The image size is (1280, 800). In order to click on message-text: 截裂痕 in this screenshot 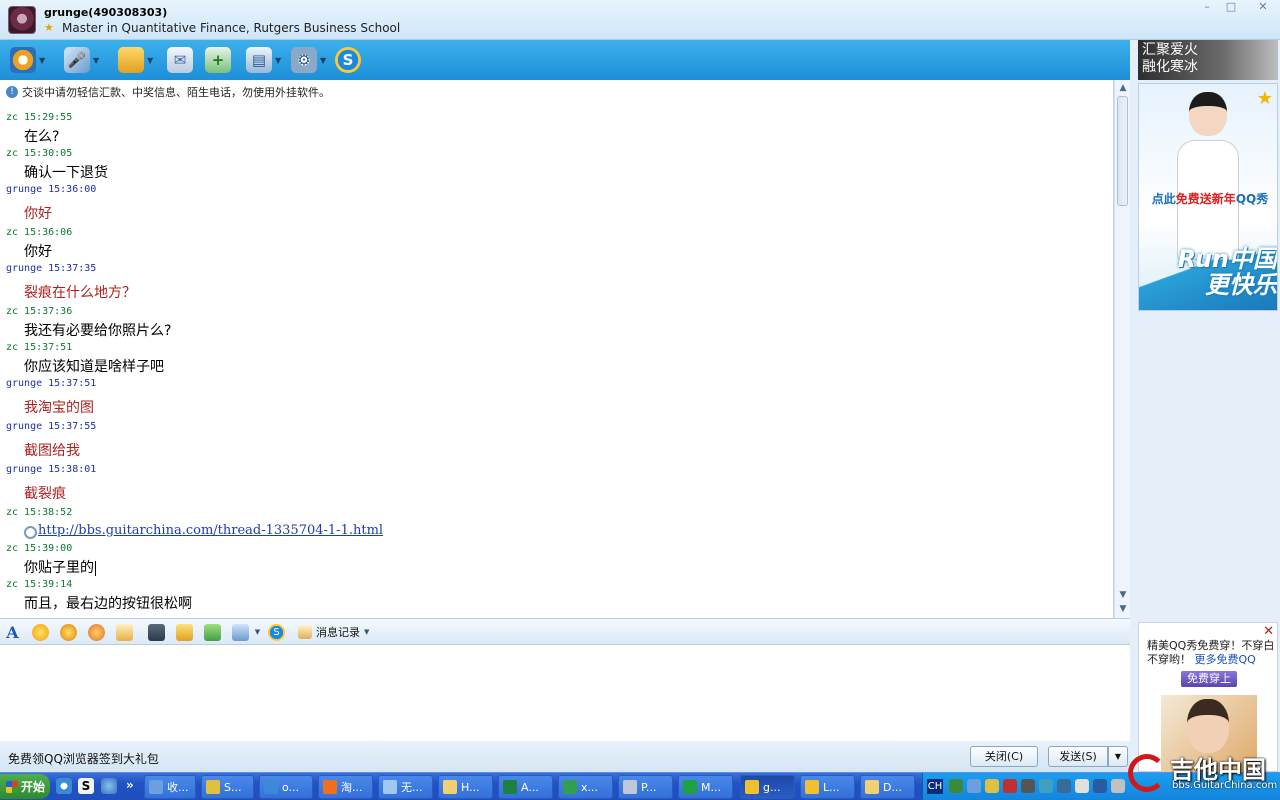, I will do `click(45, 494)`.